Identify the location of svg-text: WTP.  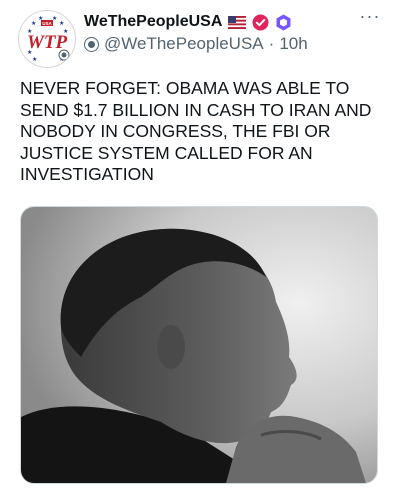
(47, 42).